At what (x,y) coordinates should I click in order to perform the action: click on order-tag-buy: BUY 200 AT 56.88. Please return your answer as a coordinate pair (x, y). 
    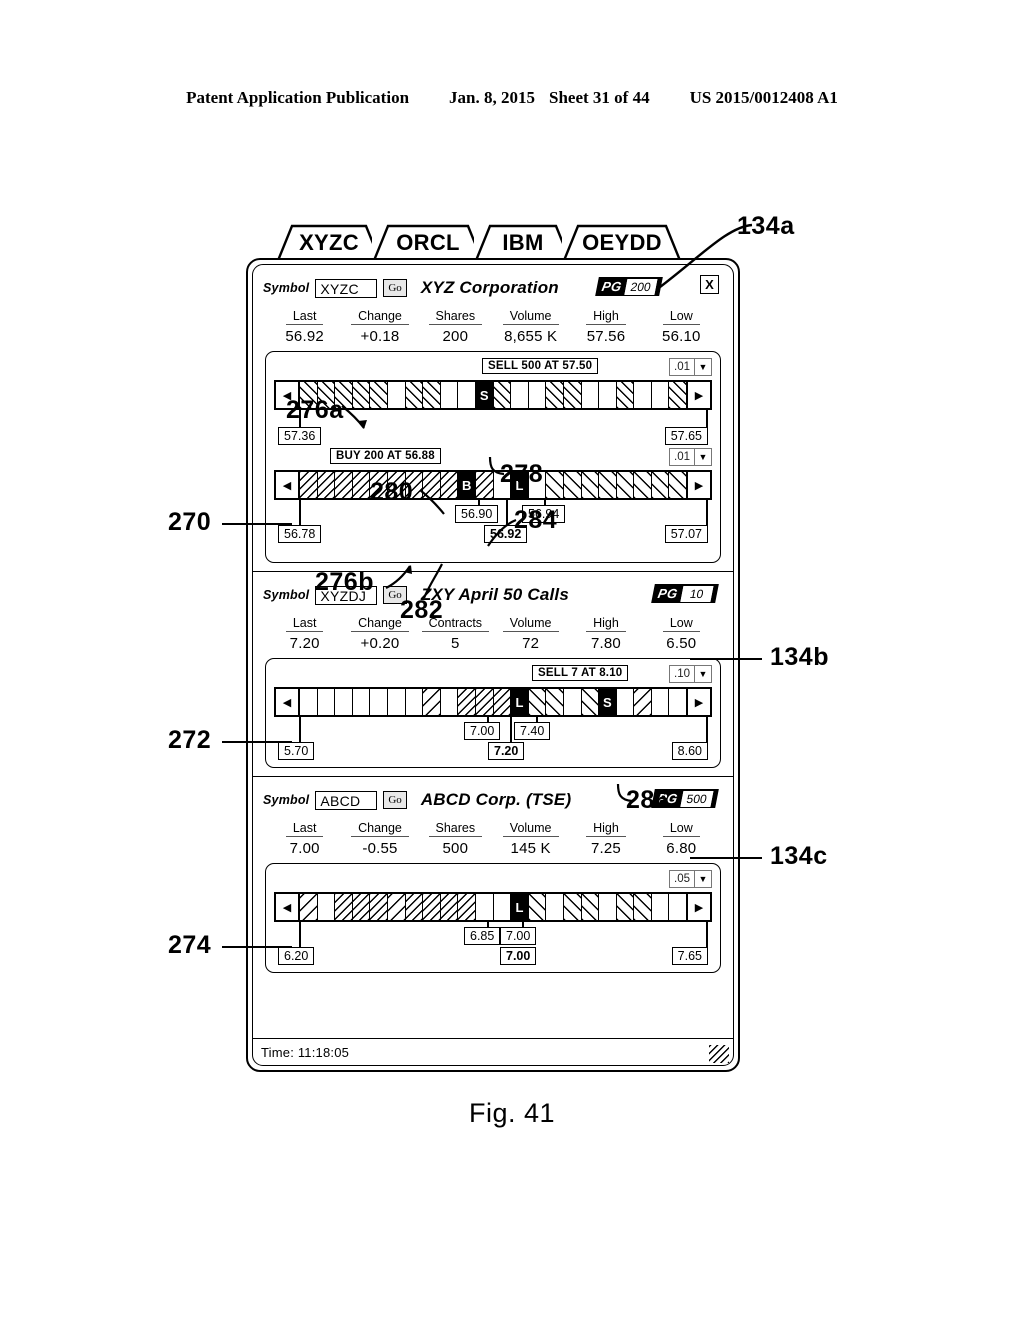
    Looking at the image, I should click on (385, 456).